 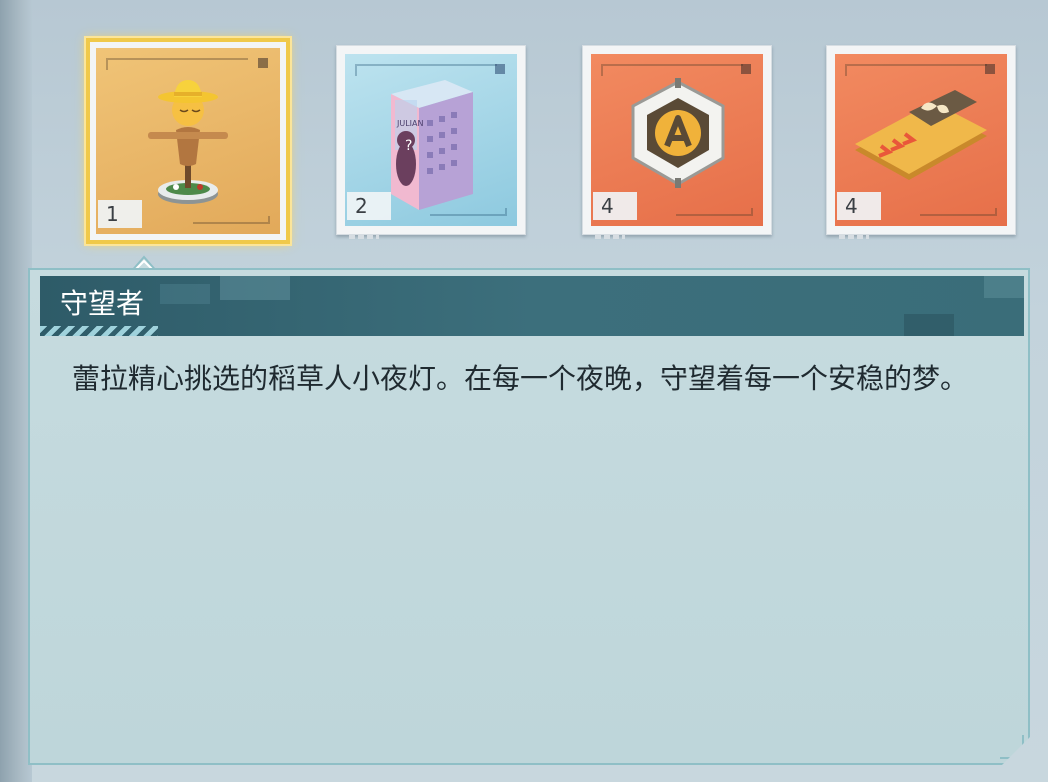 What do you see at coordinates (16, 391) in the screenshot?
I see `left-edge-decoration` at bounding box center [16, 391].